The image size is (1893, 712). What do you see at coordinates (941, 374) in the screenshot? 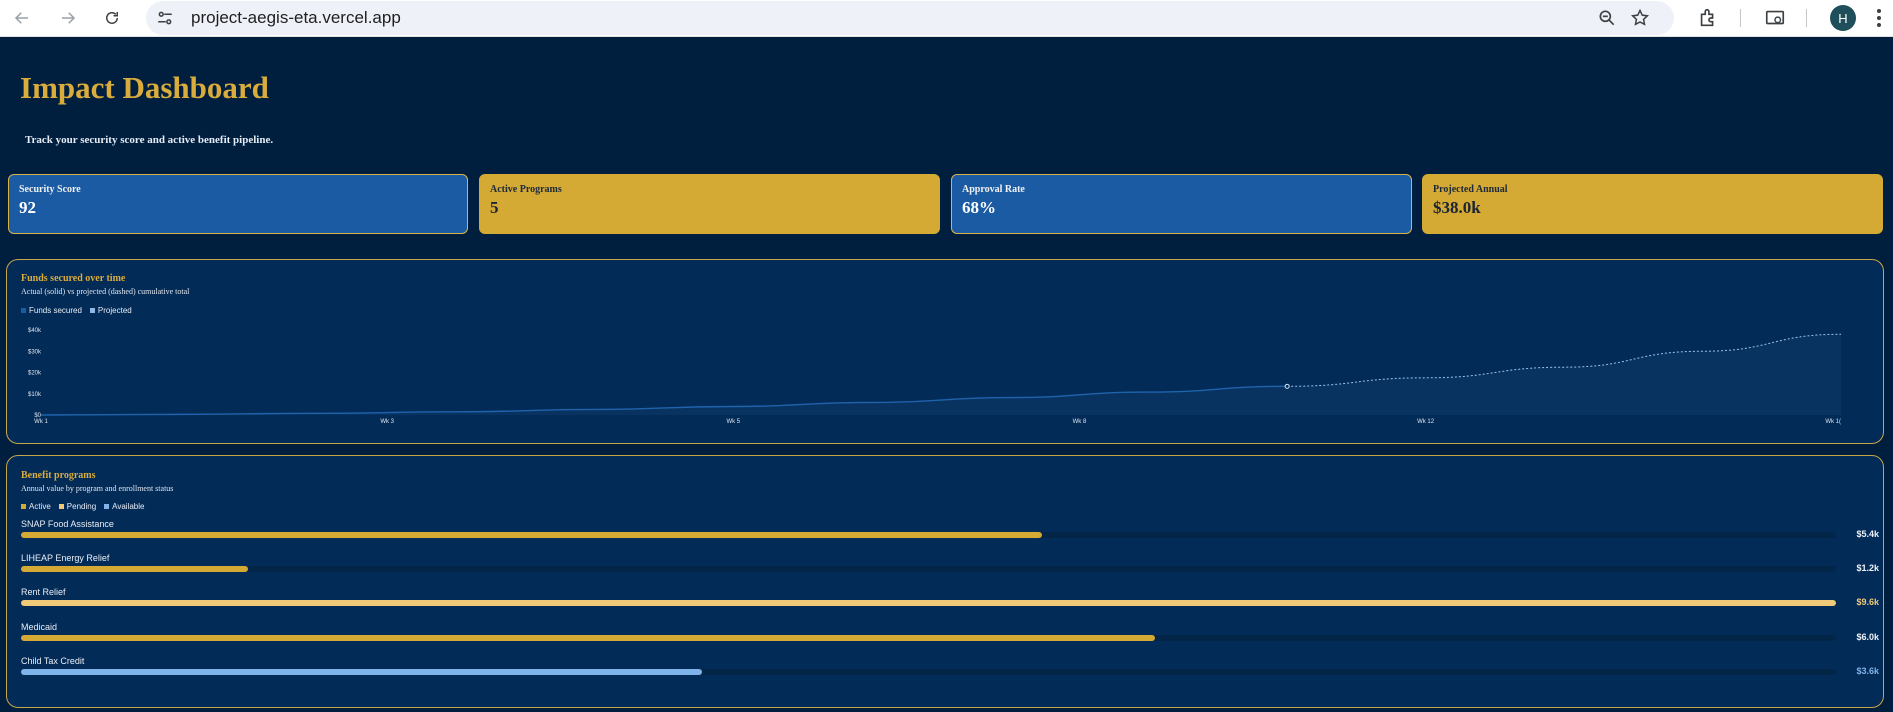
I see `area-fill` at bounding box center [941, 374].